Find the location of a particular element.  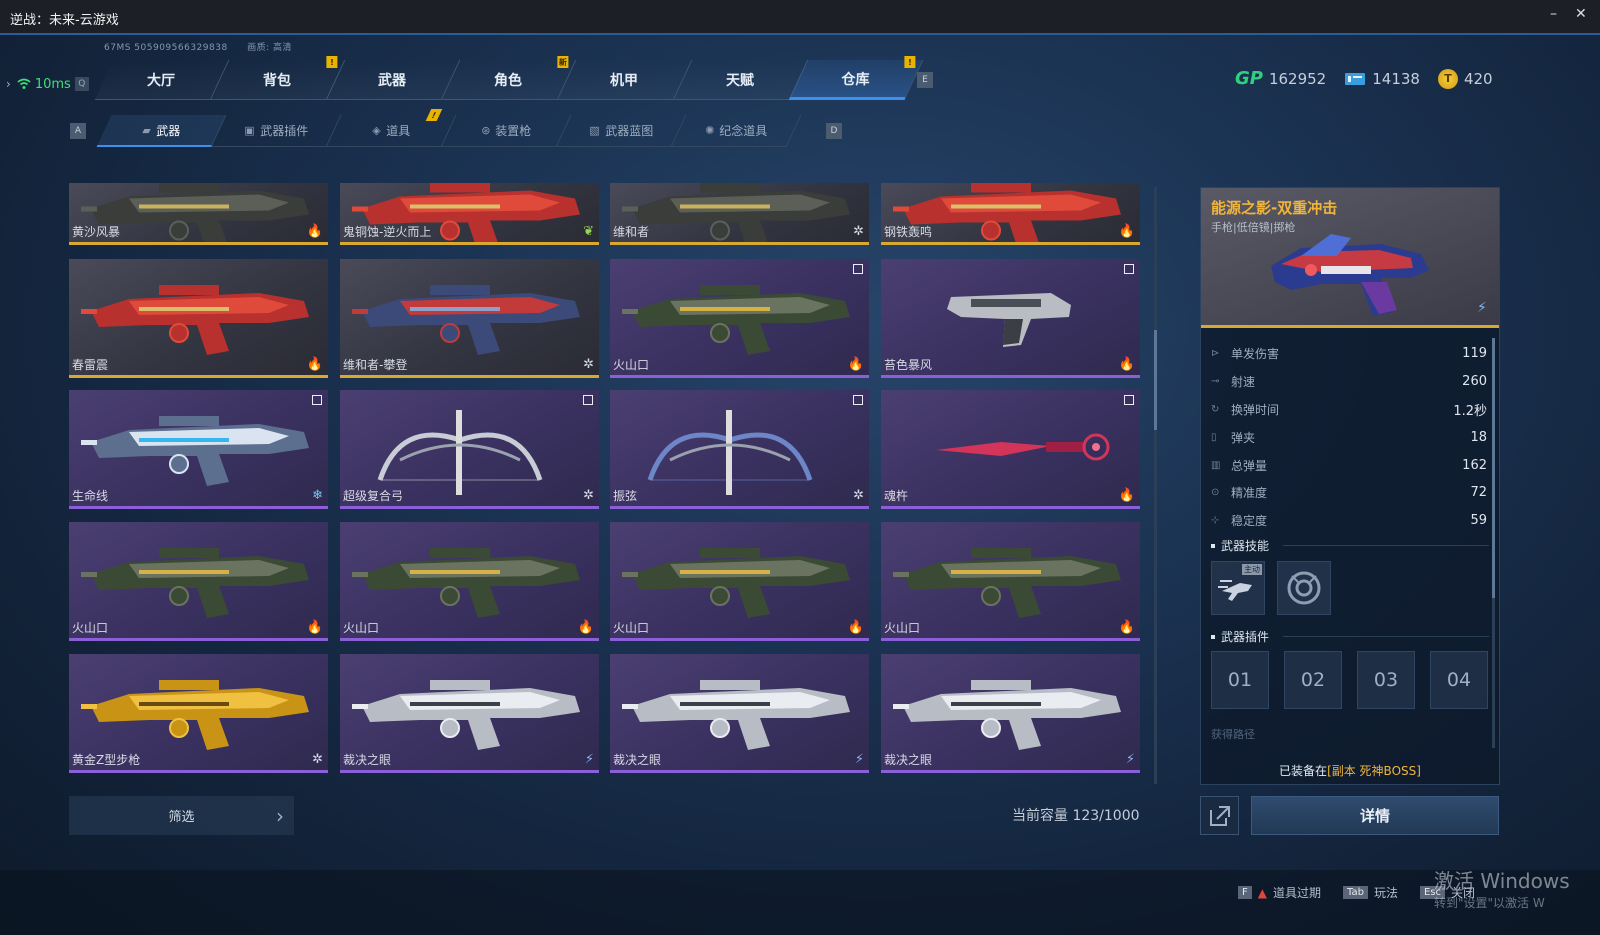

minimize-button: – is located at coordinates (1553, 14).